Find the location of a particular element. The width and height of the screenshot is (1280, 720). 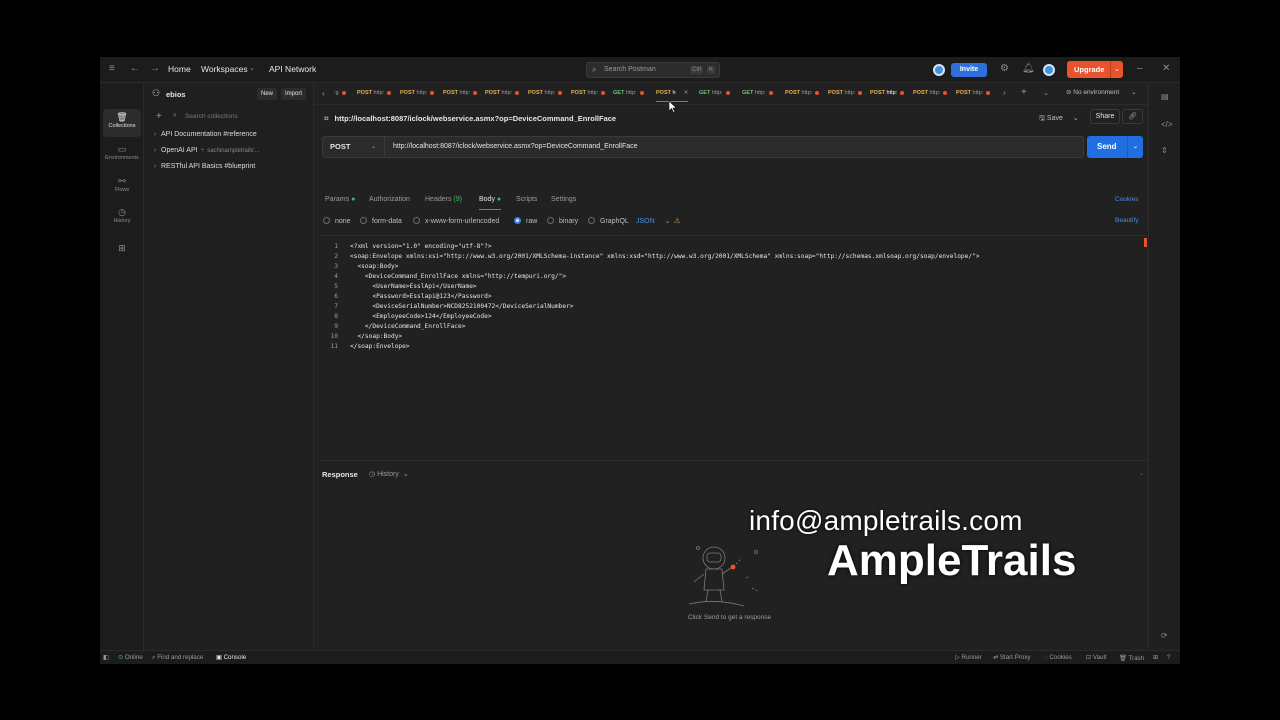

send-dropdown-icon: ⌄ is located at coordinates (1135, 147).